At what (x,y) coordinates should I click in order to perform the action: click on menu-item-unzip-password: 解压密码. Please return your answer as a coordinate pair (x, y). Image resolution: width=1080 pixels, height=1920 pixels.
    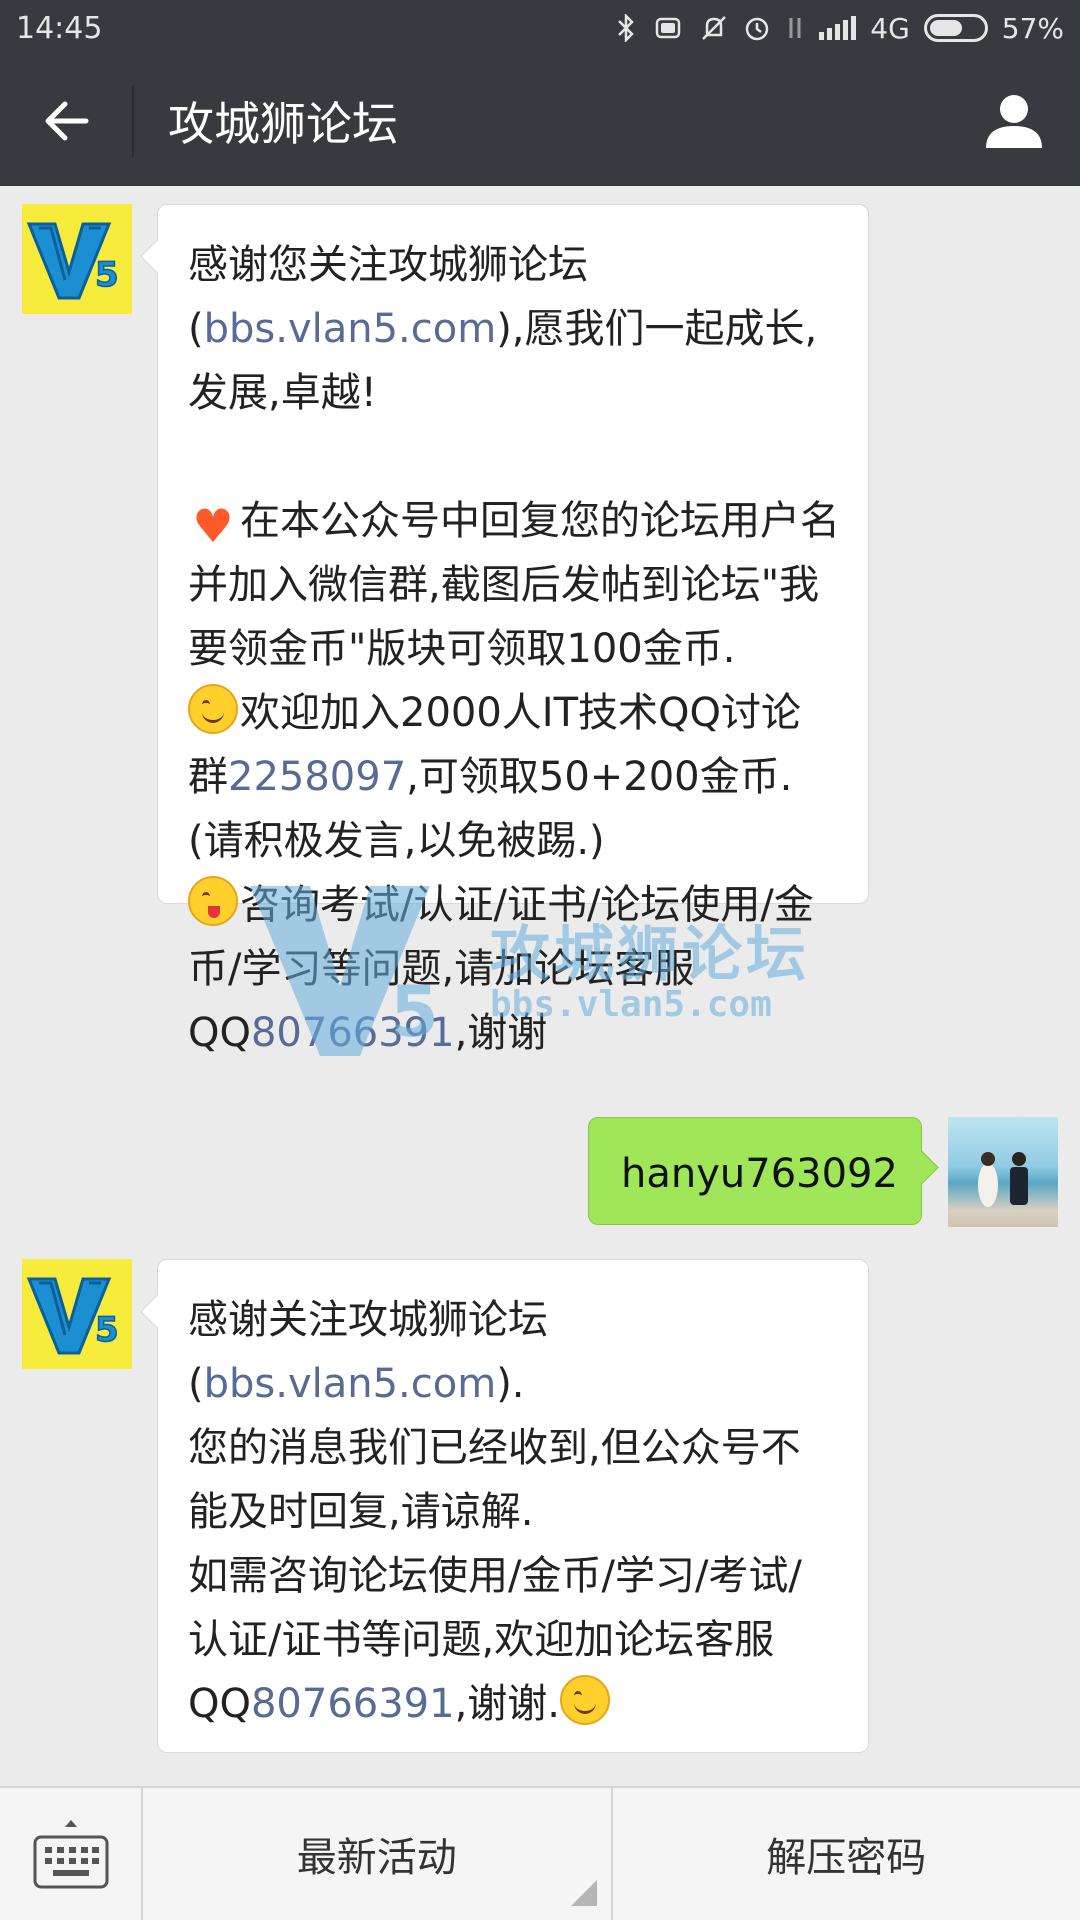
    Looking at the image, I should click on (845, 1854).